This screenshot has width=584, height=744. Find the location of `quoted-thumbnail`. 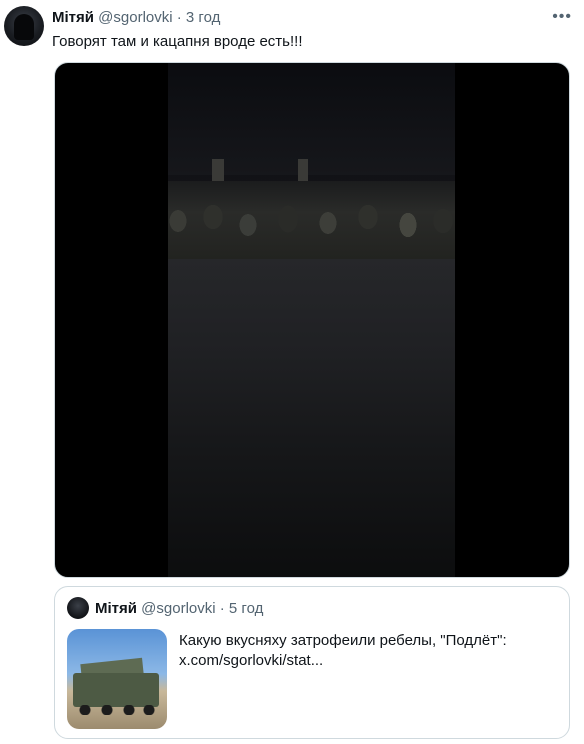

quoted-thumbnail is located at coordinates (117, 679).